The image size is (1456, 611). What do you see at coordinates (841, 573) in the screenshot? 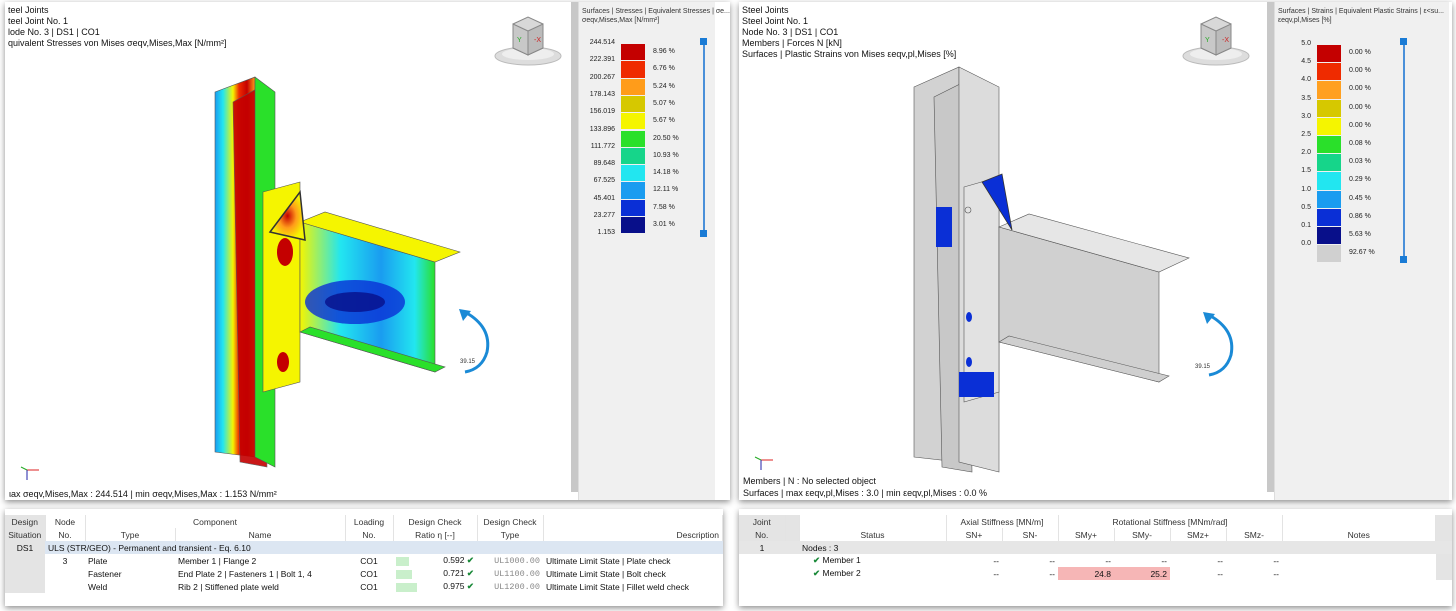
I see `member-name: Member 2` at bounding box center [841, 573].